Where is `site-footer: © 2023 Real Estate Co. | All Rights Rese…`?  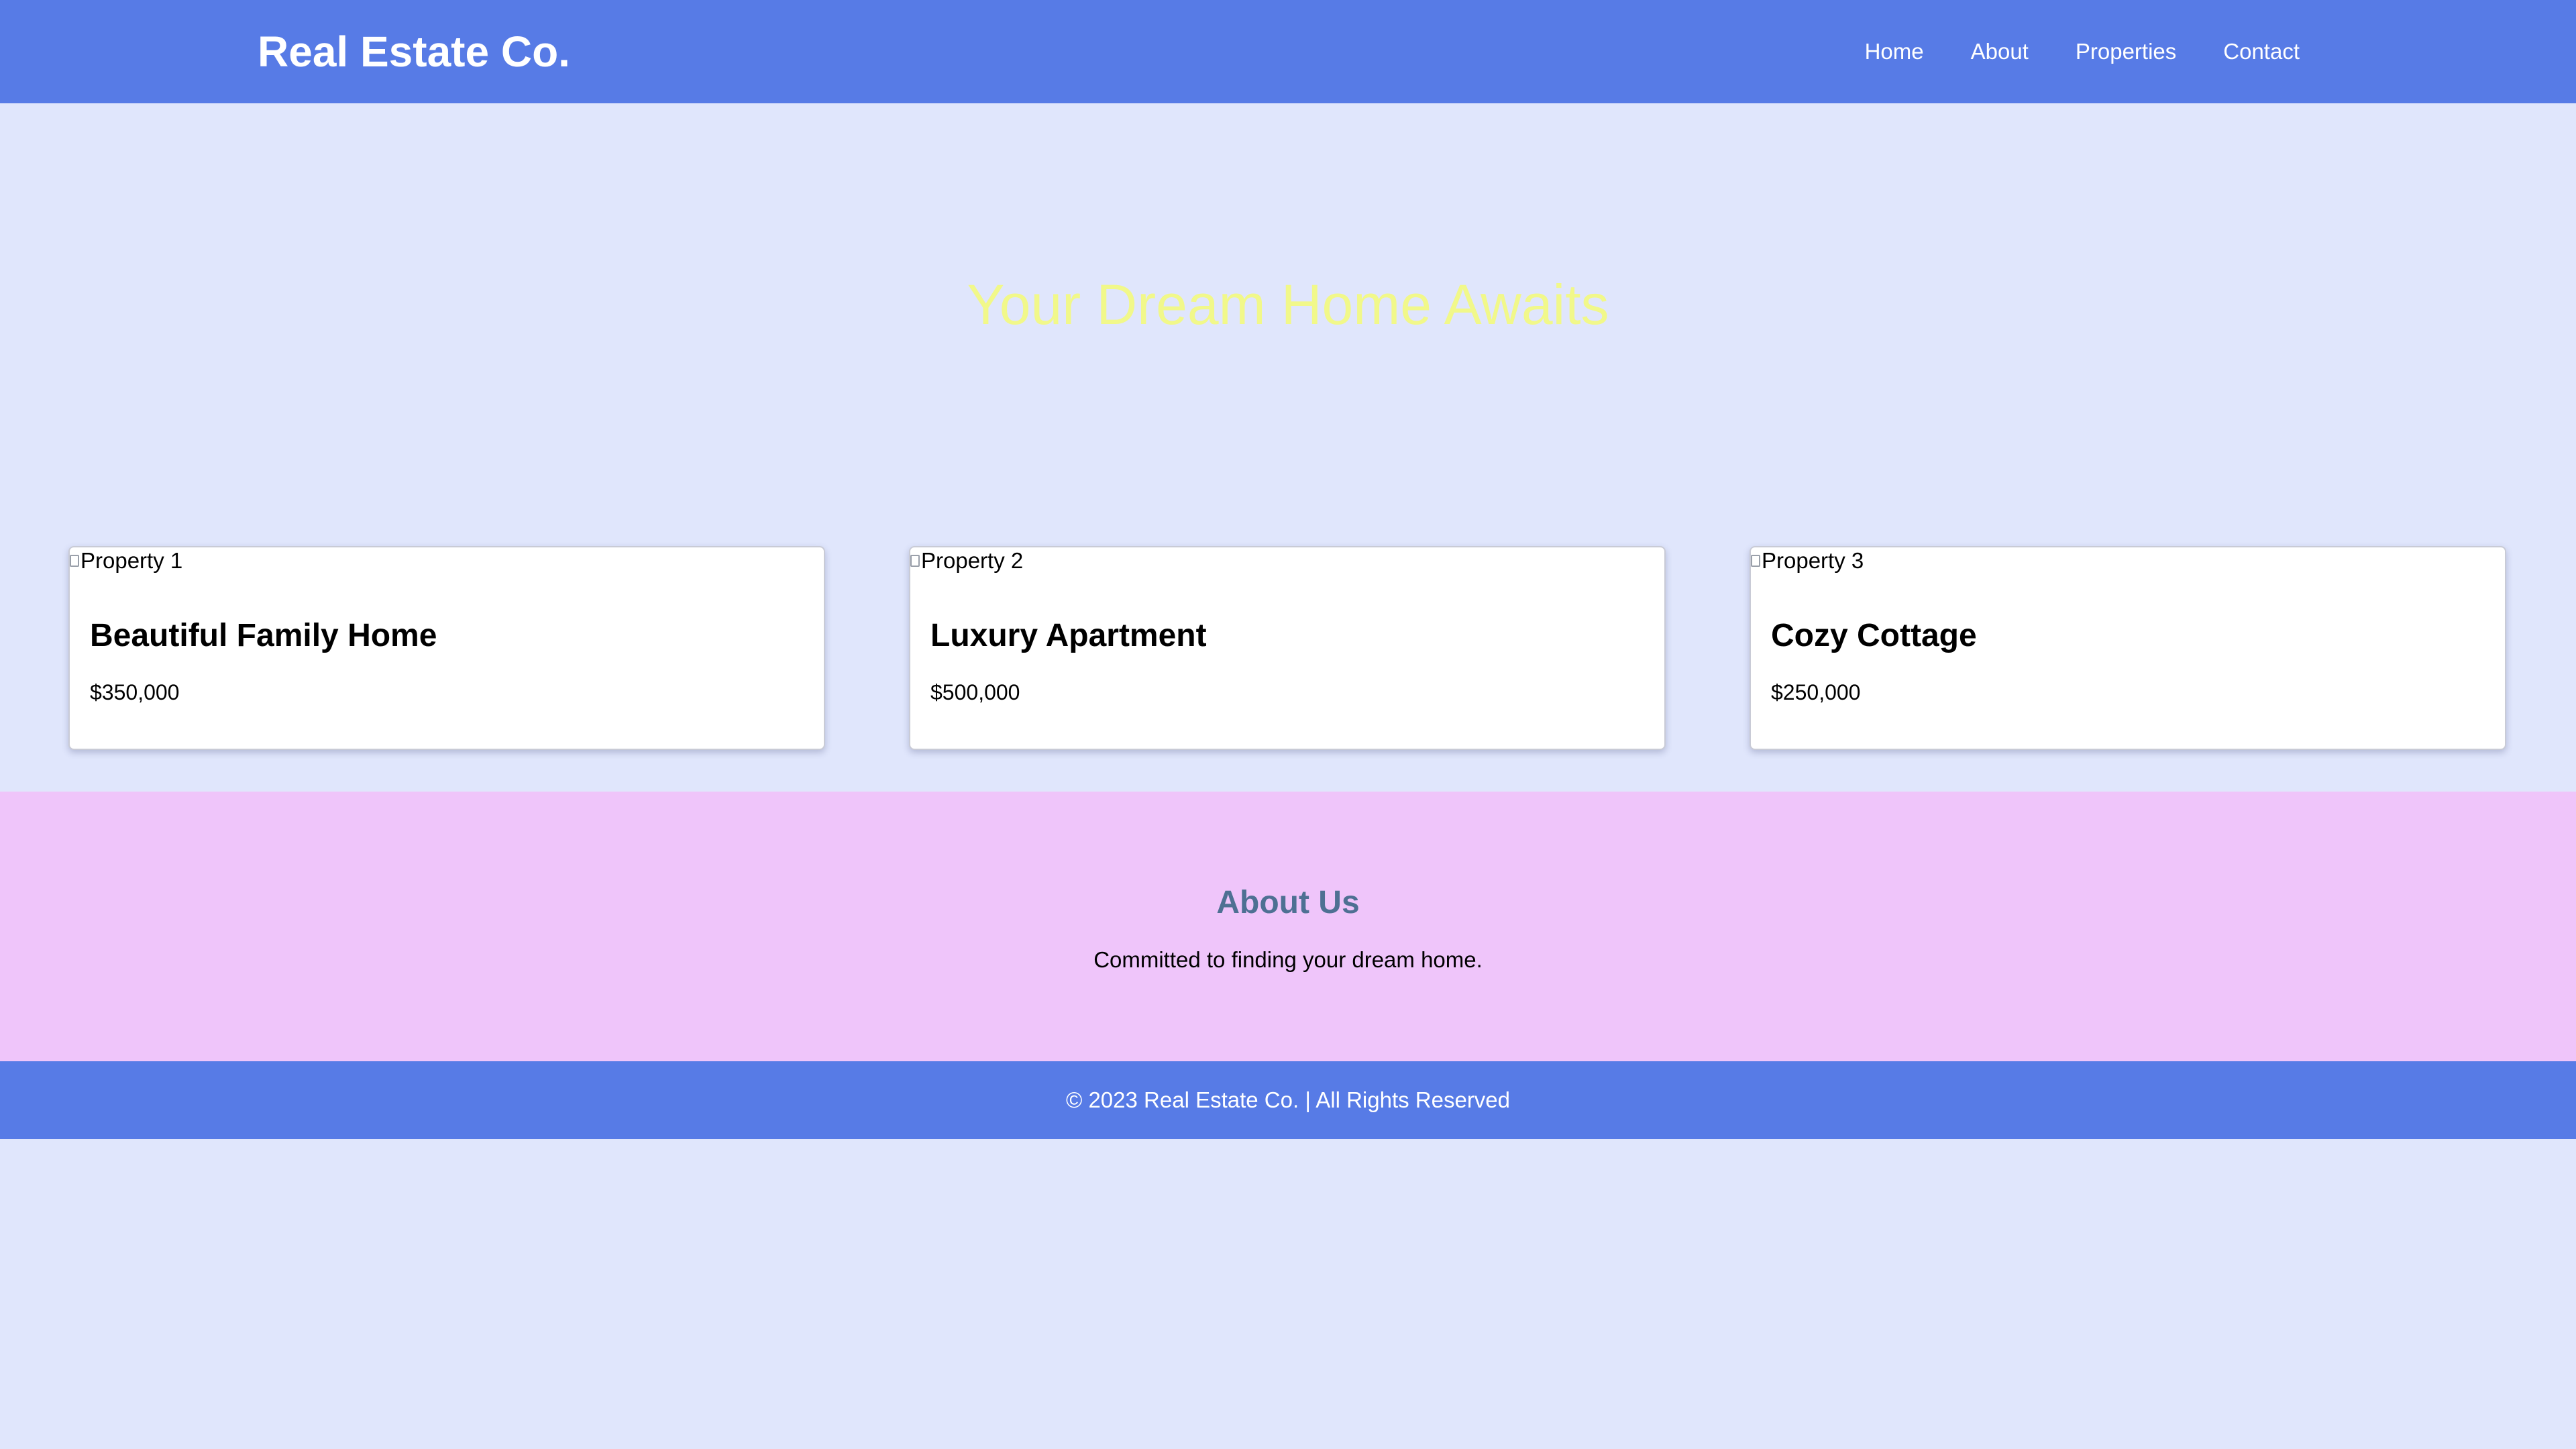 site-footer: © 2023 Real Estate Co. | All Rights Rese… is located at coordinates (1288, 1100).